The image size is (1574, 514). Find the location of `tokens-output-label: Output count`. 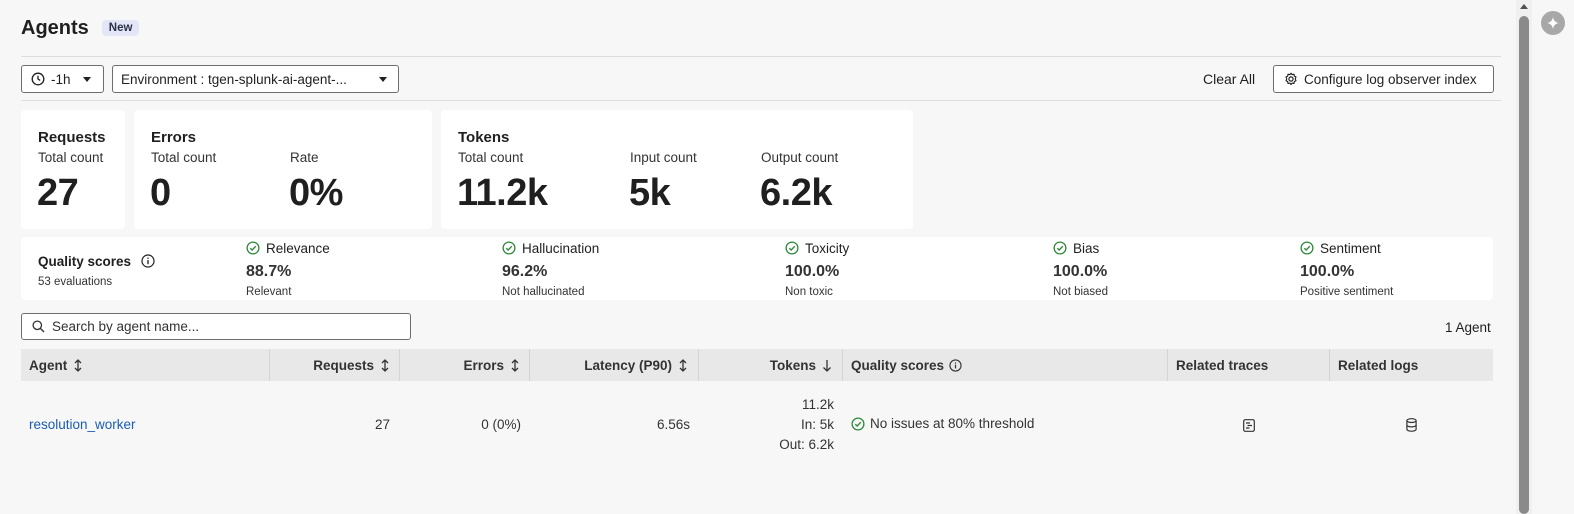

tokens-output-label: Output count is located at coordinates (800, 157).